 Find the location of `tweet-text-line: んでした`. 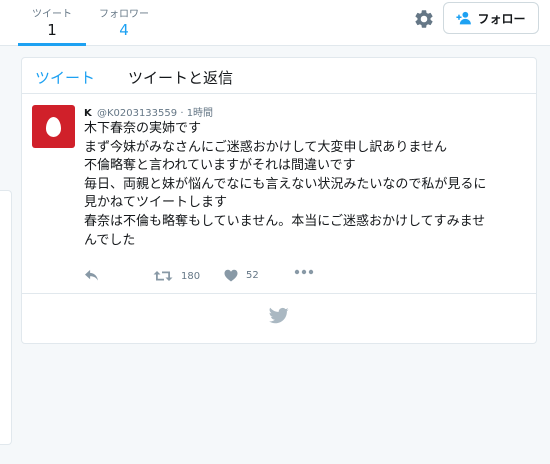

tweet-text-line: んでした is located at coordinates (110, 240).